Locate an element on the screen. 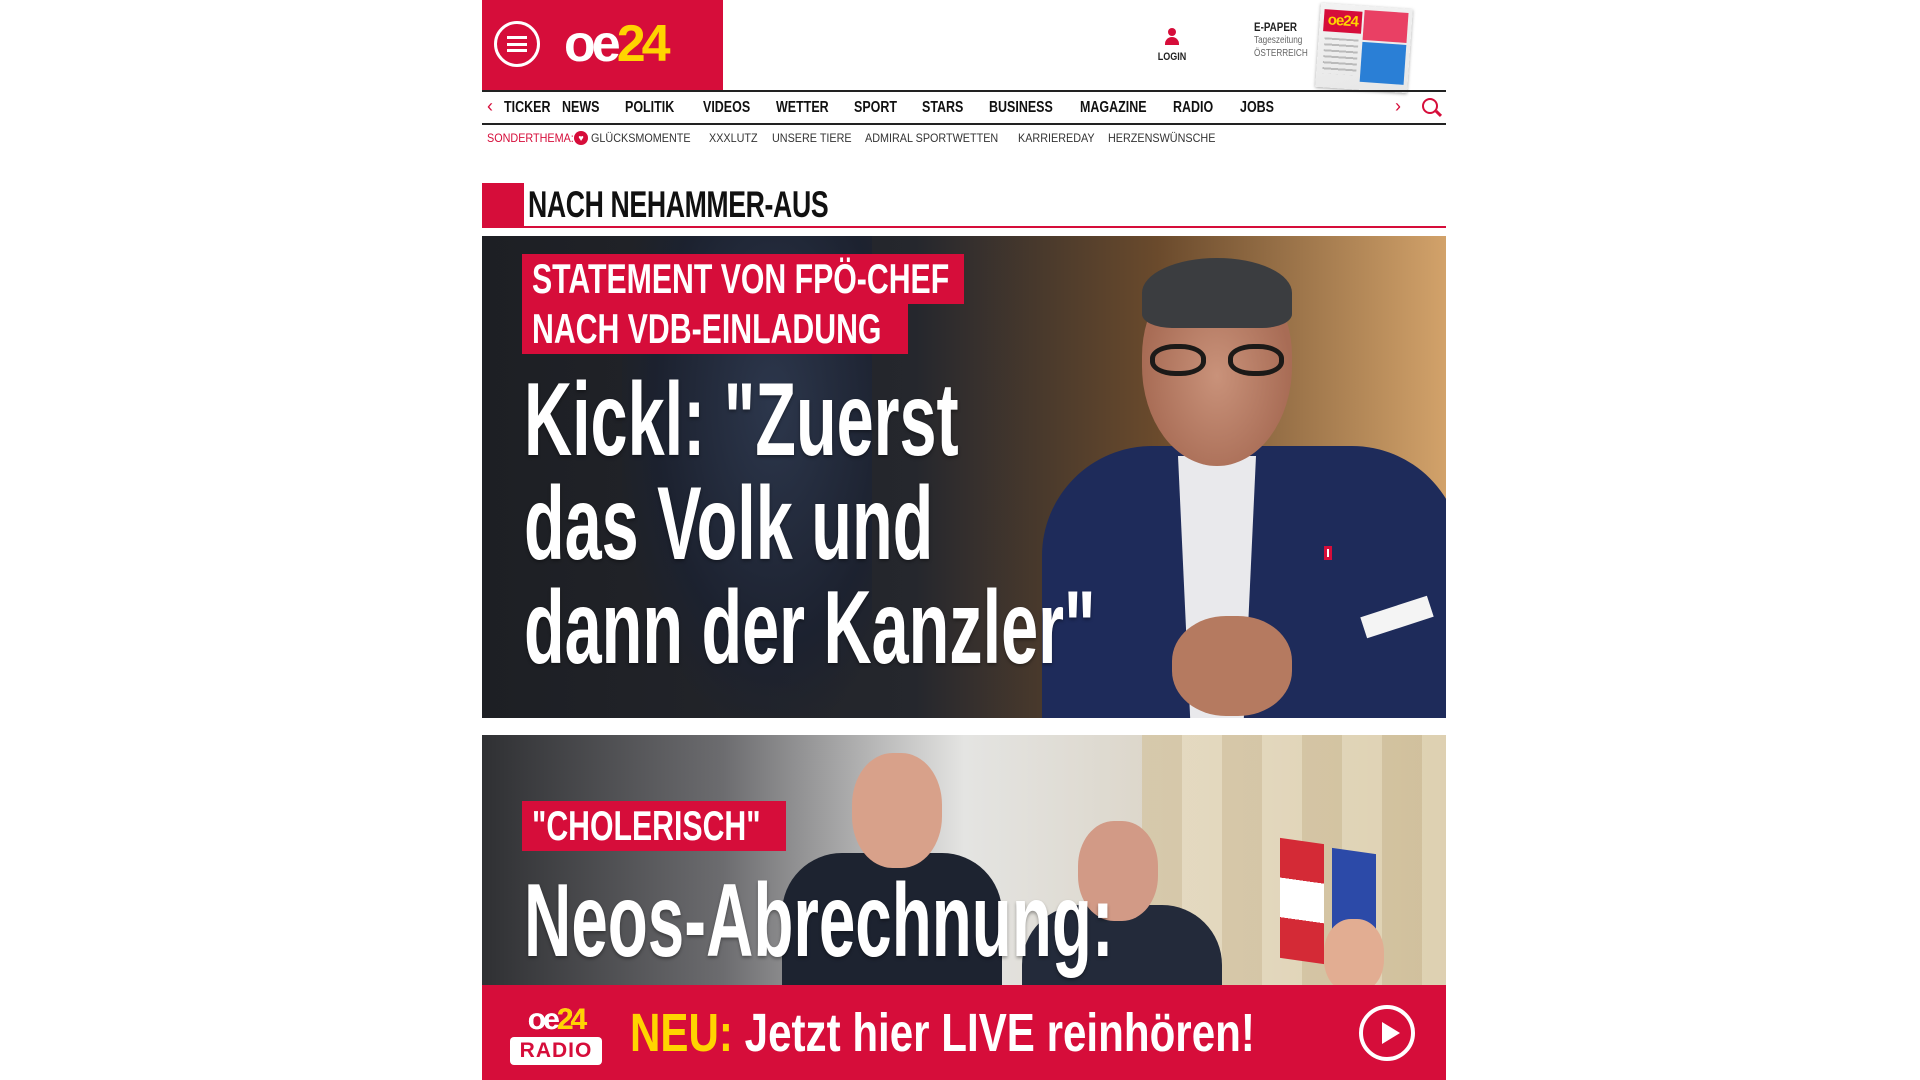  search-icon is located at coordinates (1430, 106).